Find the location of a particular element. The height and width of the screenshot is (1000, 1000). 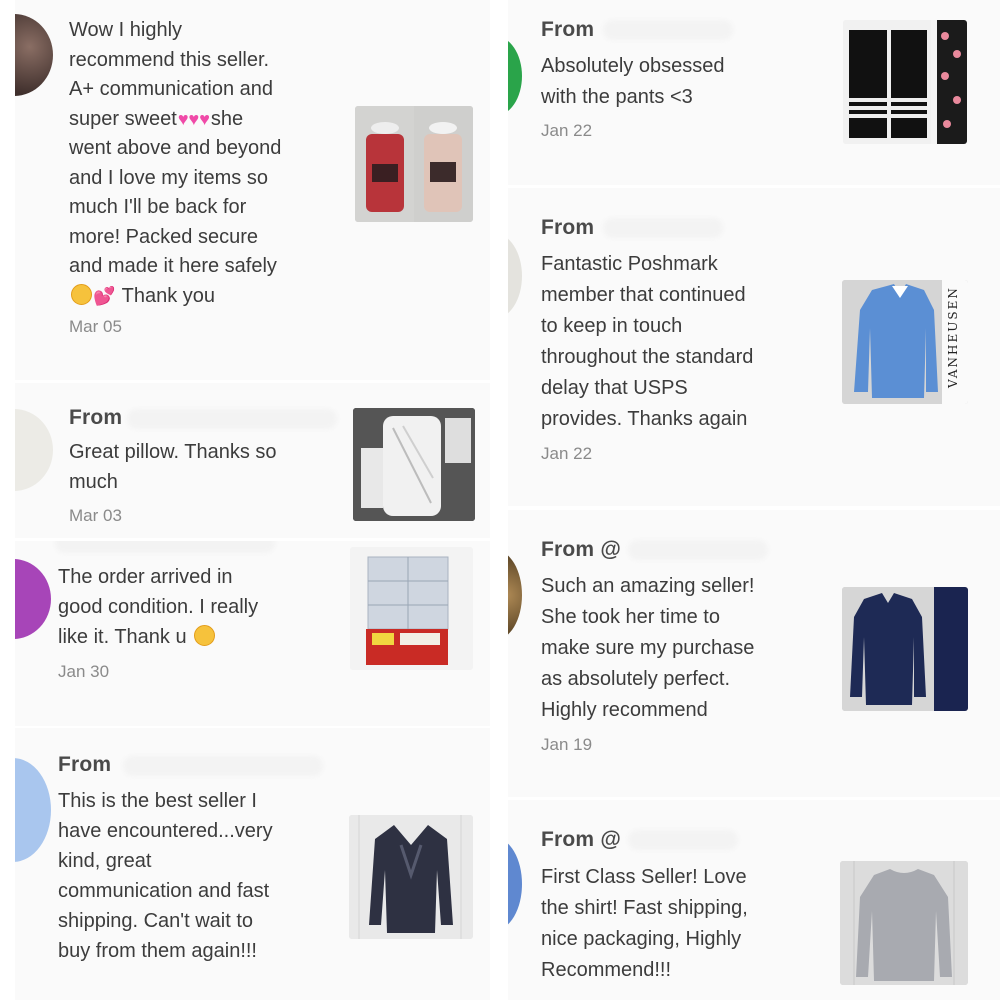

review-text: Absolutely obsessed with the pants <3 is located at coordinates (633, 81).